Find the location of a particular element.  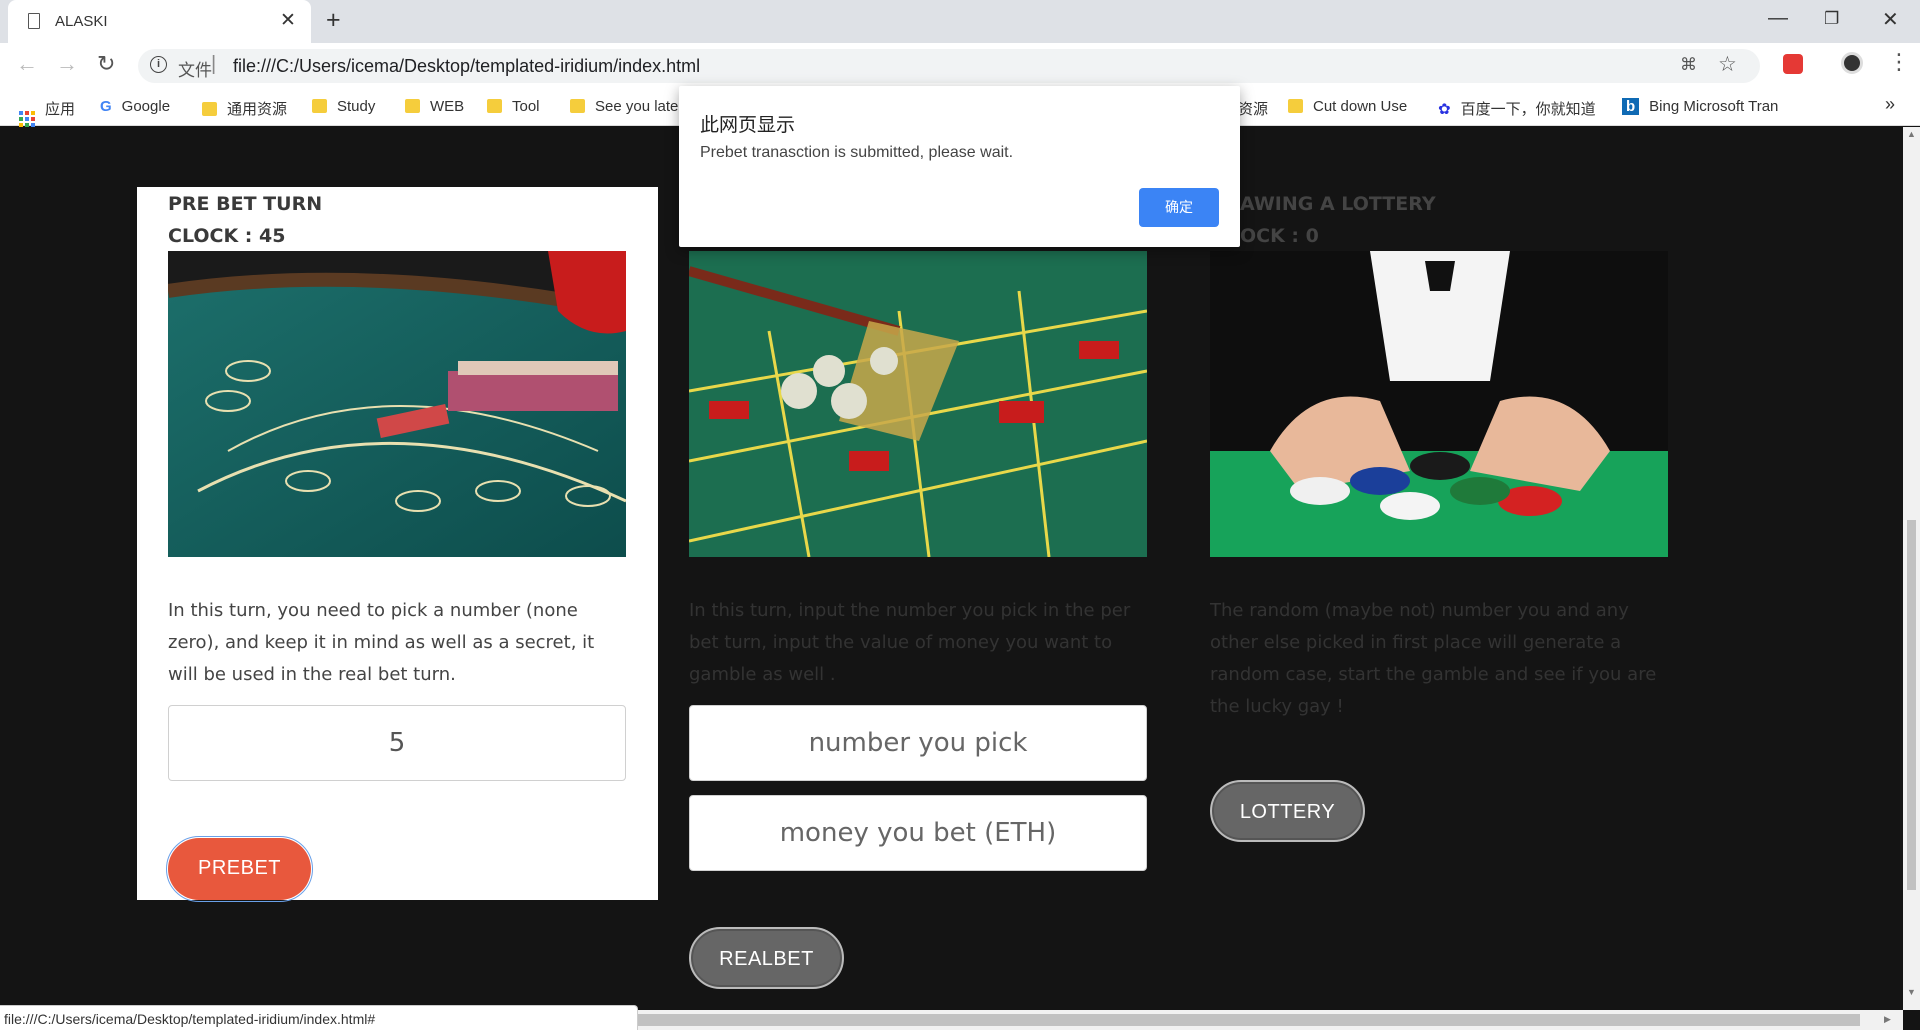

page-icon is located at coordinates (34, 21).